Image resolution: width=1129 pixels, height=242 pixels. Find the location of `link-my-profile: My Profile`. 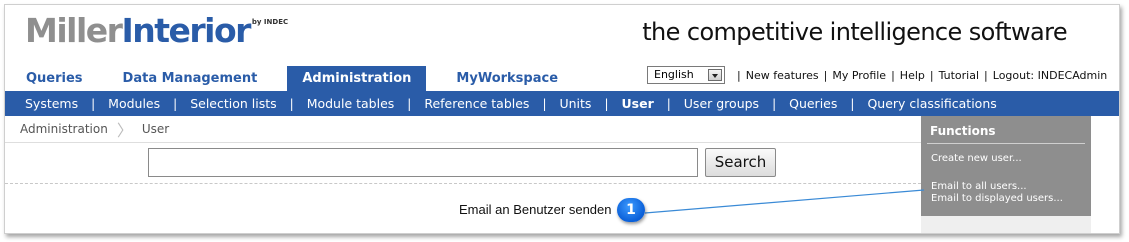

link-my-profile: My Profile is located at coordinates (859, 75).